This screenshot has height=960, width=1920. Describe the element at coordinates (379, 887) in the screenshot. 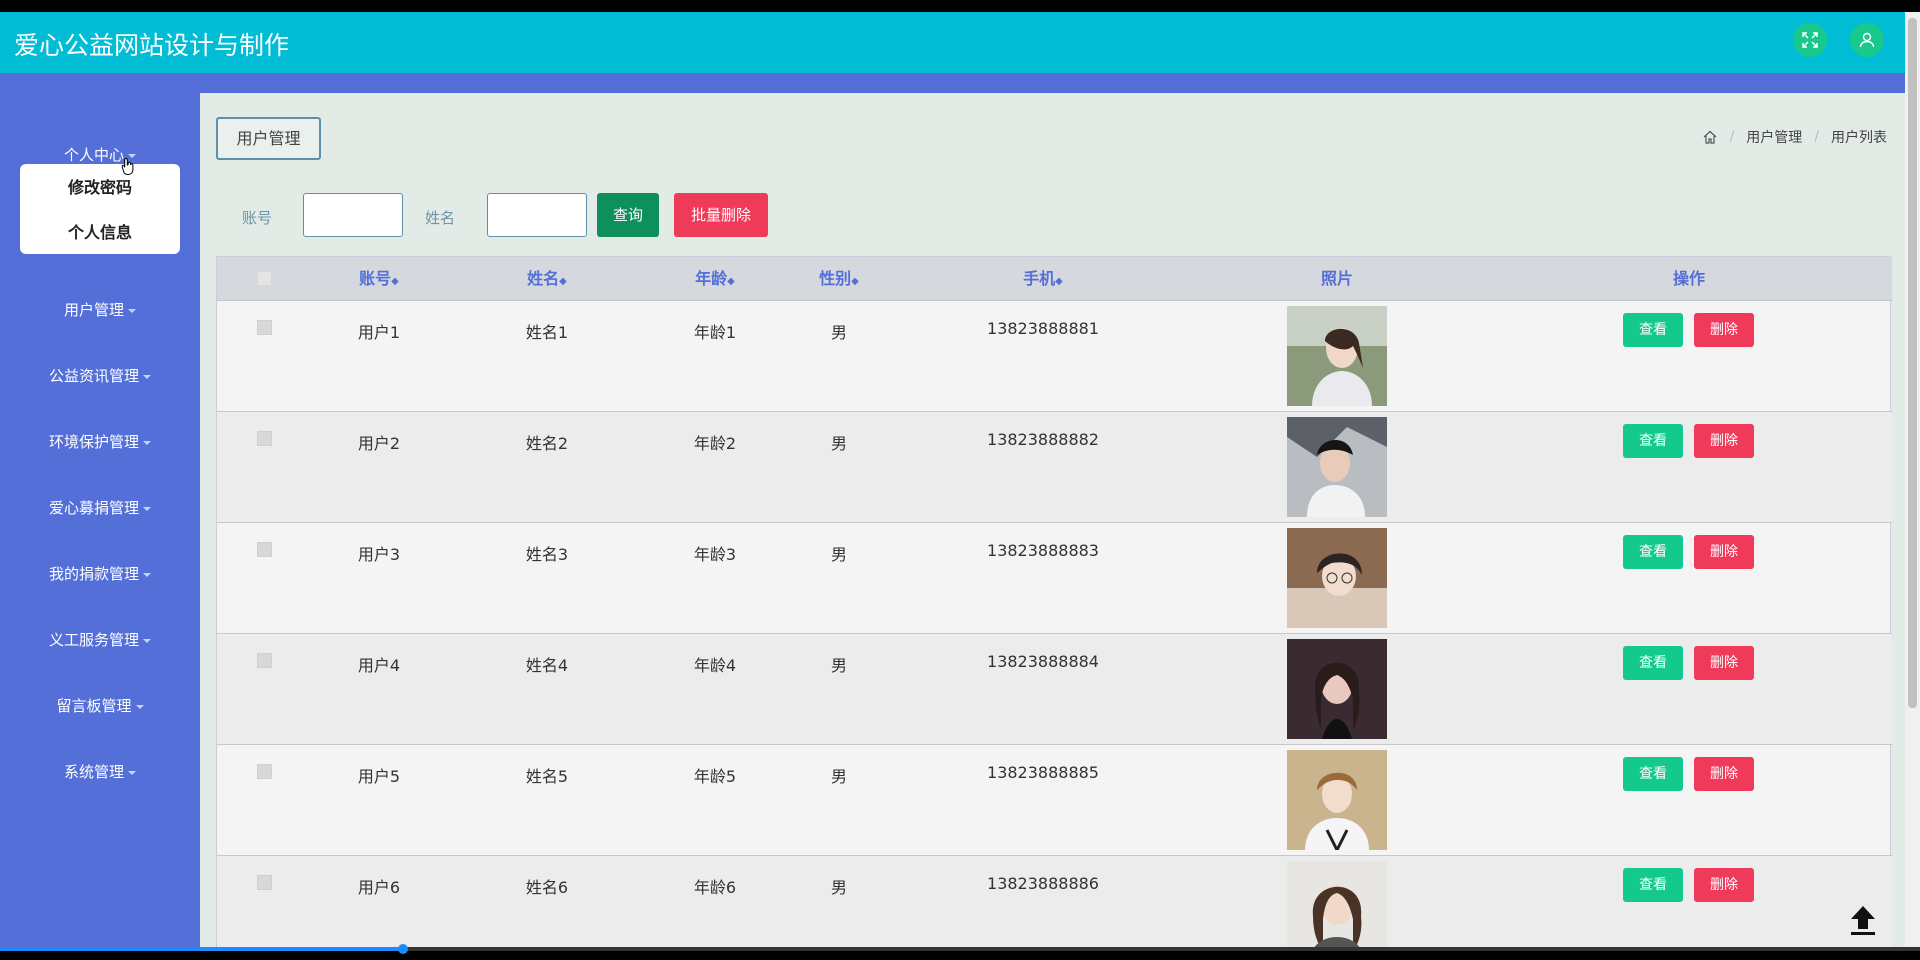

I see `cell-account: 用户6` at that location.